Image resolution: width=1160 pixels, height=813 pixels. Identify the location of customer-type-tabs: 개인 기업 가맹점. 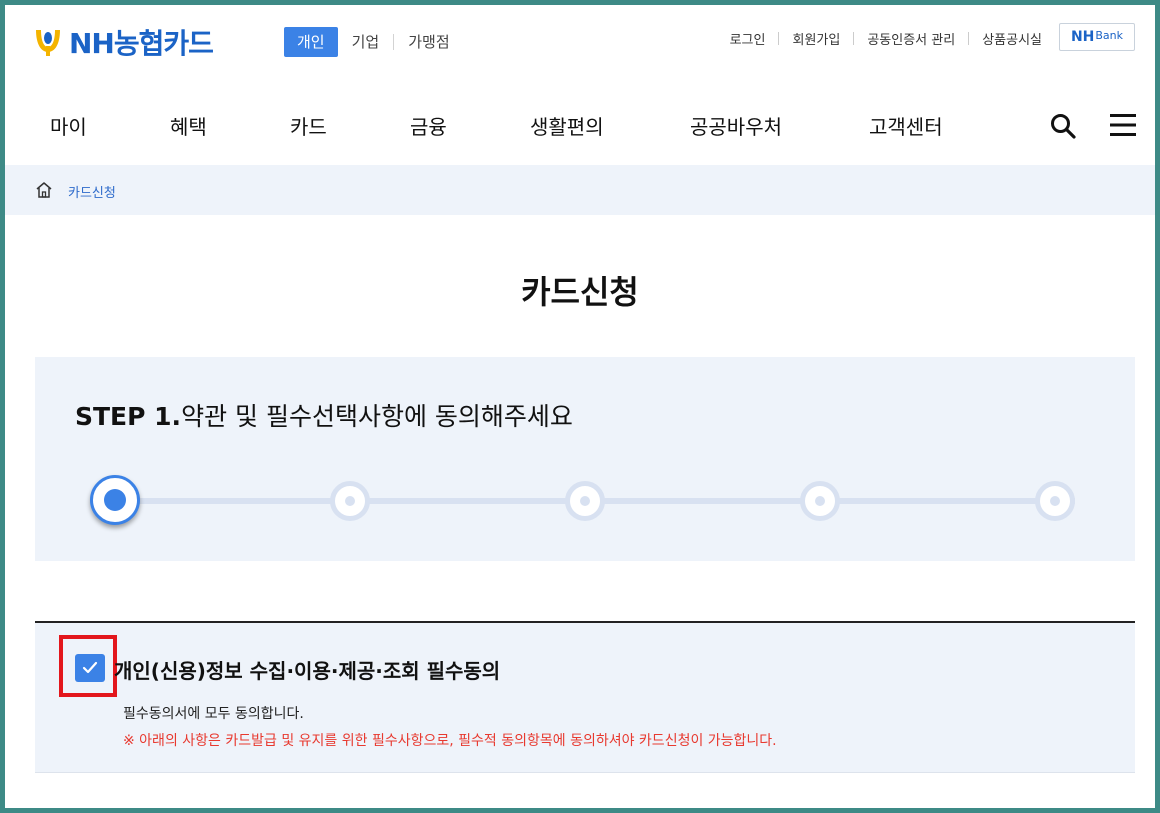
(374, 42).